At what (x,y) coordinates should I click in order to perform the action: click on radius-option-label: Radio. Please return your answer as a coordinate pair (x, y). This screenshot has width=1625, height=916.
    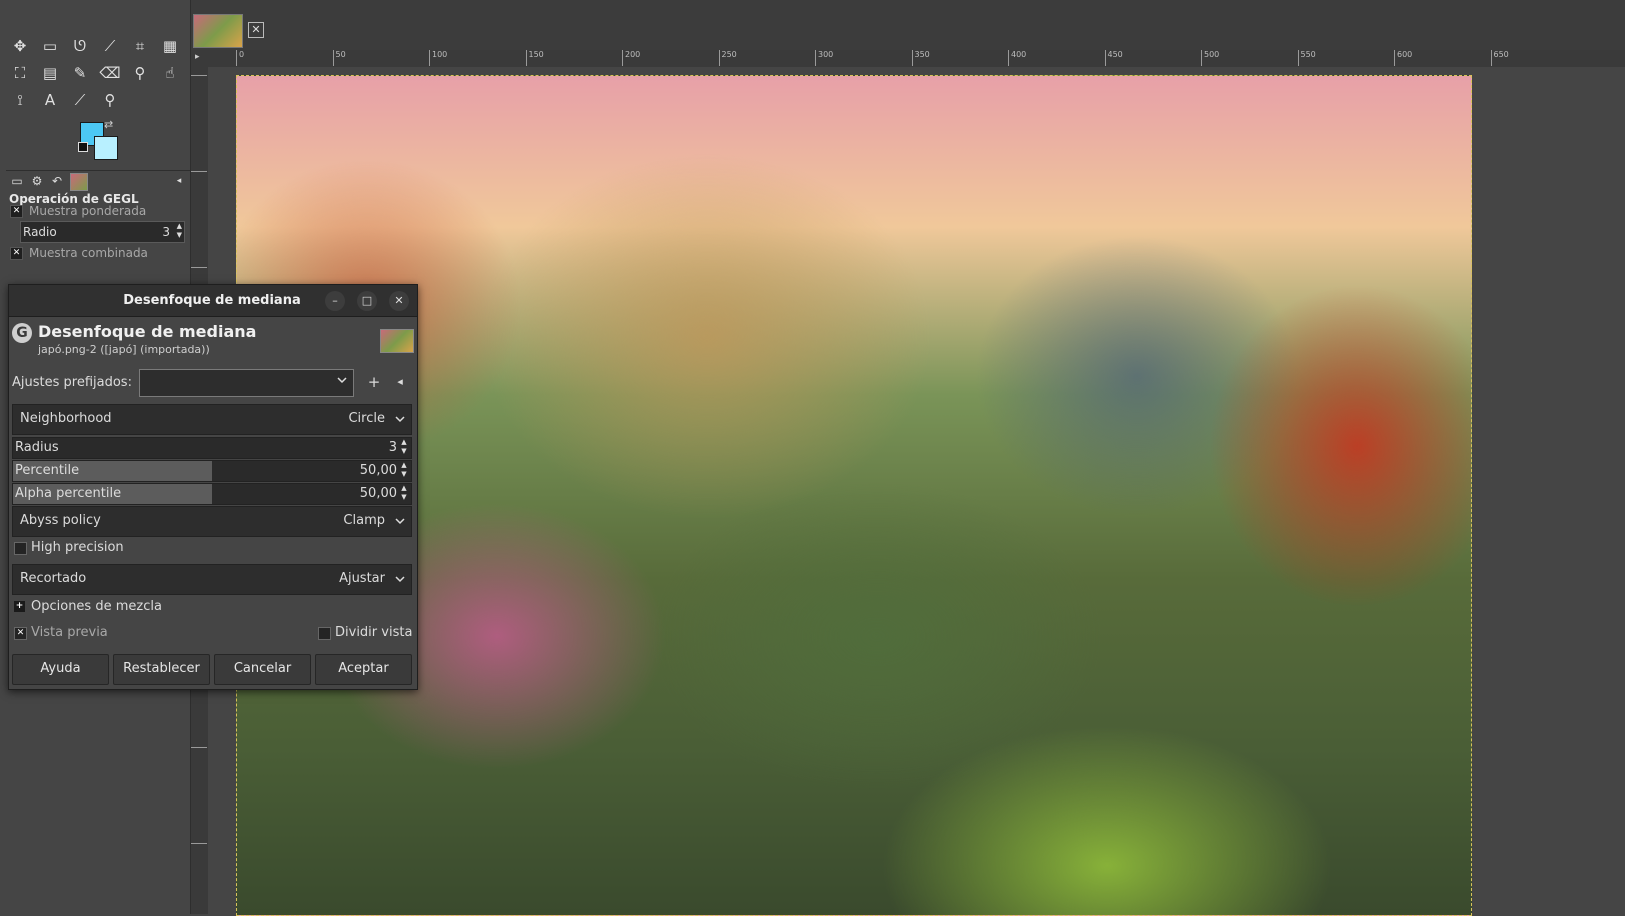
    Looking at the image, I should click on (40, 232).